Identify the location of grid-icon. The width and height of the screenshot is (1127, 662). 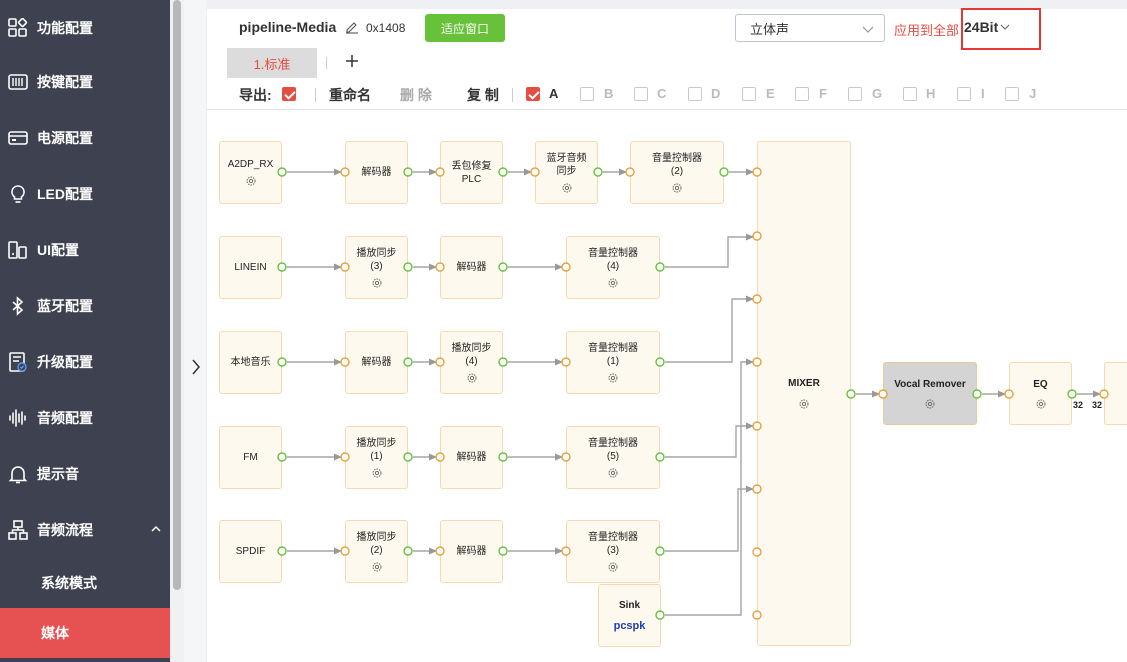
(18, 28).